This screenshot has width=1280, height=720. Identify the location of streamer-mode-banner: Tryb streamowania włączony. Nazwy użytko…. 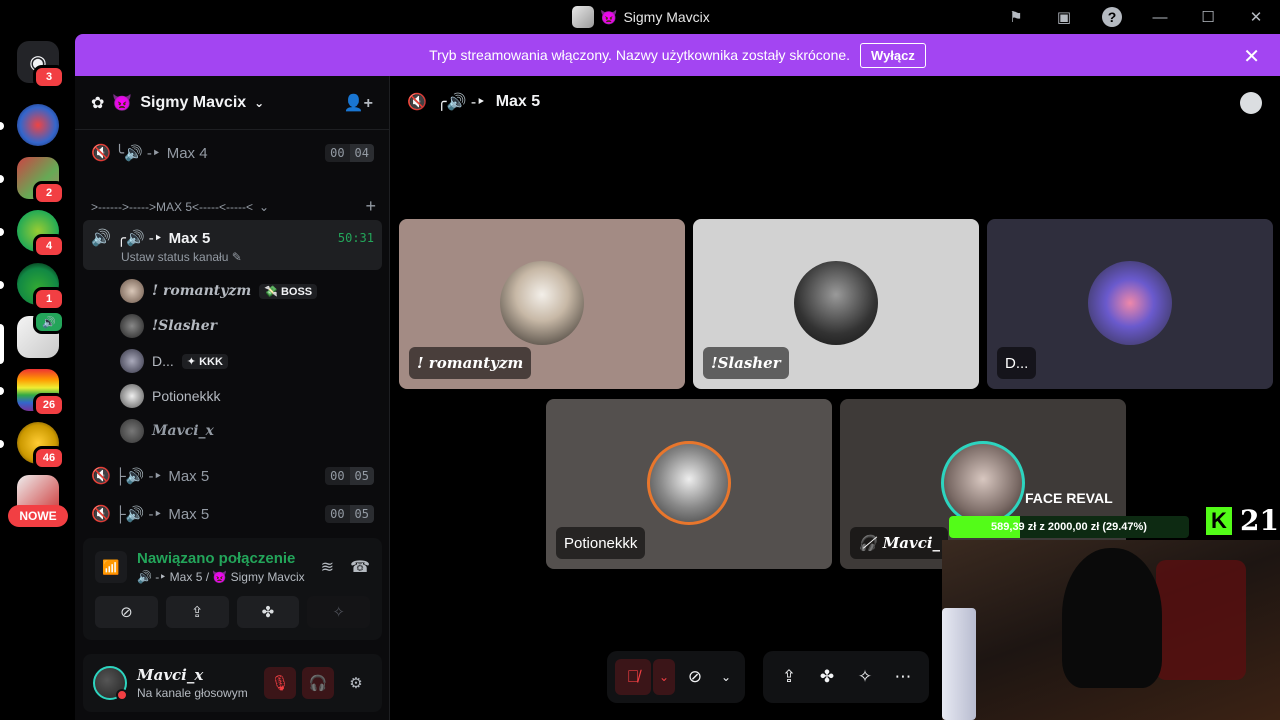
(677, 55).